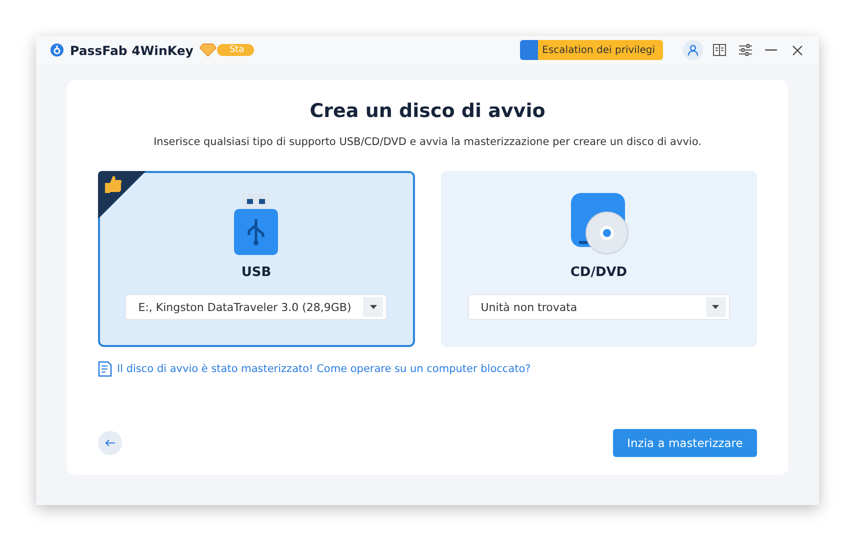 Image resolution: width=855 pixels, height=541 pixels. What do you see at coordinates (105, 369) in the screenshot?
I see `document-icon` at bounding box center [105, 369].